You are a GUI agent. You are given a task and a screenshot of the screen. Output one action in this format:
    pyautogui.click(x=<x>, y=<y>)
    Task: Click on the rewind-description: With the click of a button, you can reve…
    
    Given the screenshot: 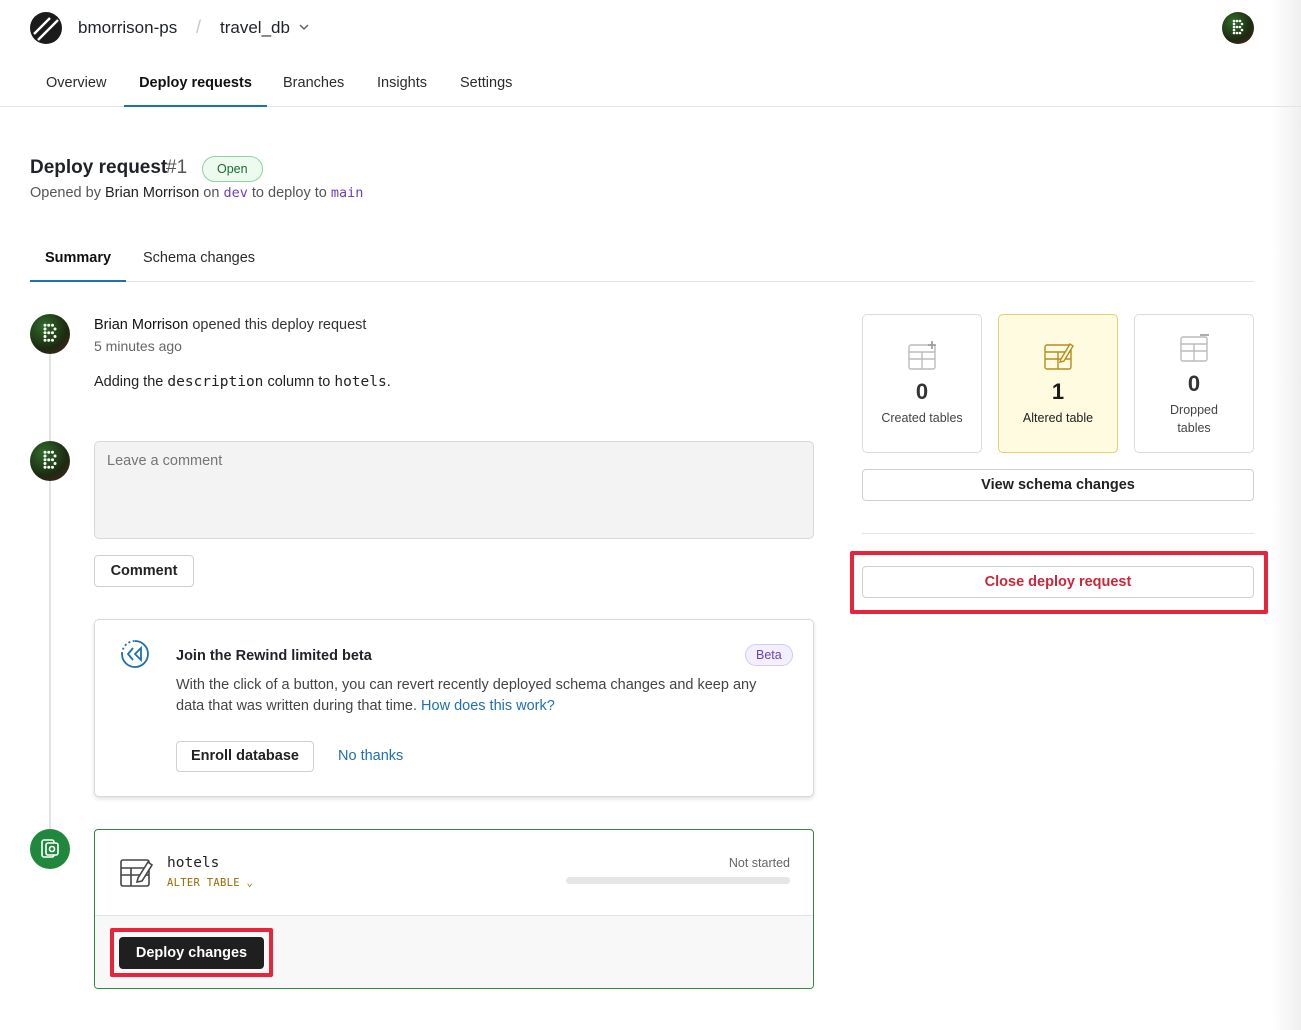 What is the action you would take?
    pyautogui.click(x=481, y=696)
    